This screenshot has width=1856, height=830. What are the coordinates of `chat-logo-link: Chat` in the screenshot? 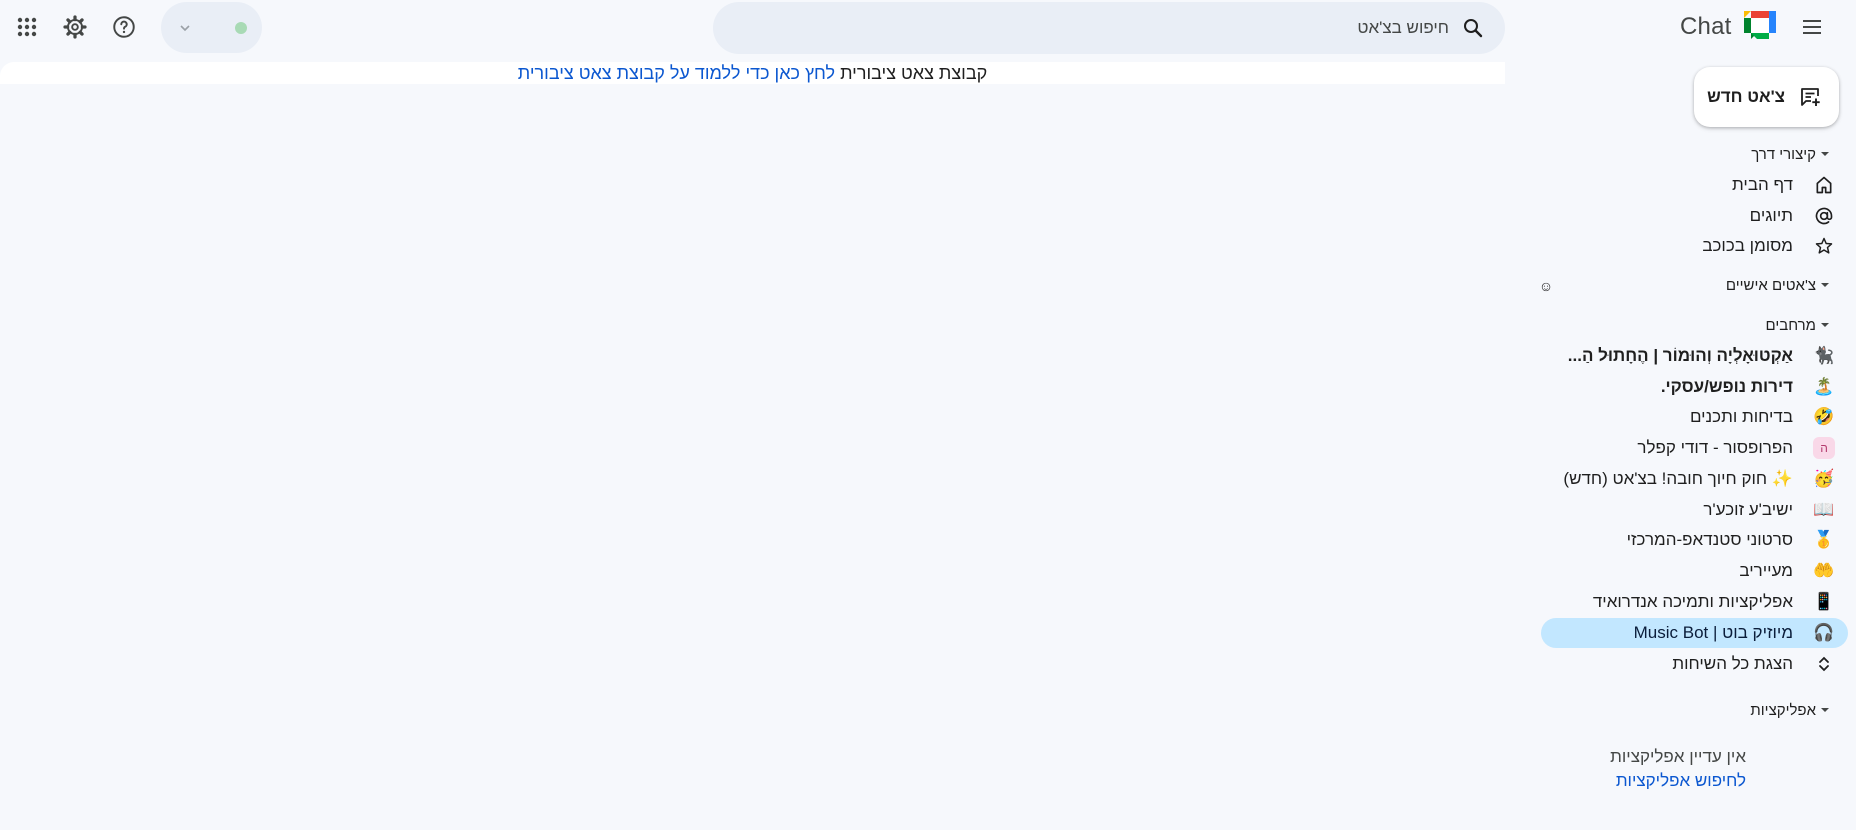 It's located at (1729, 27).